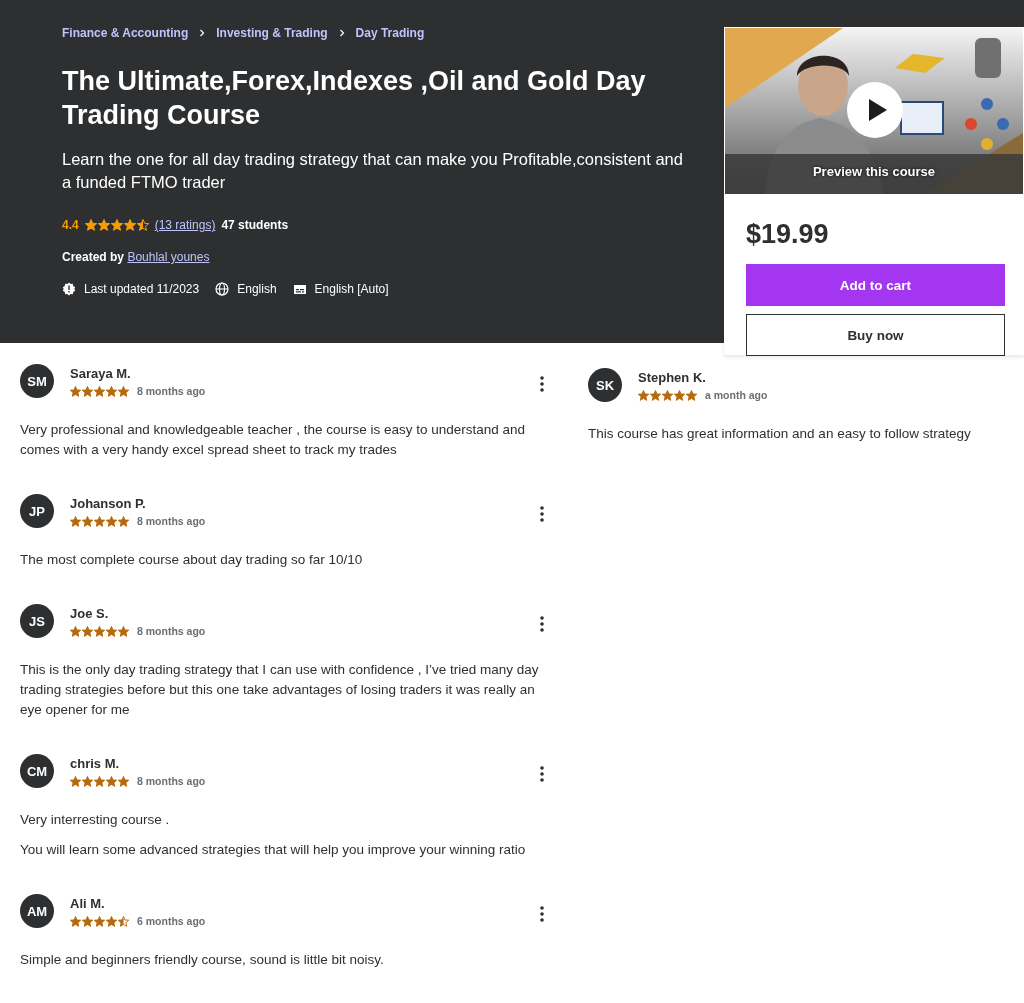 The image size is (1024, 1003). I want to click on meta-text: English, so click(257, 289).